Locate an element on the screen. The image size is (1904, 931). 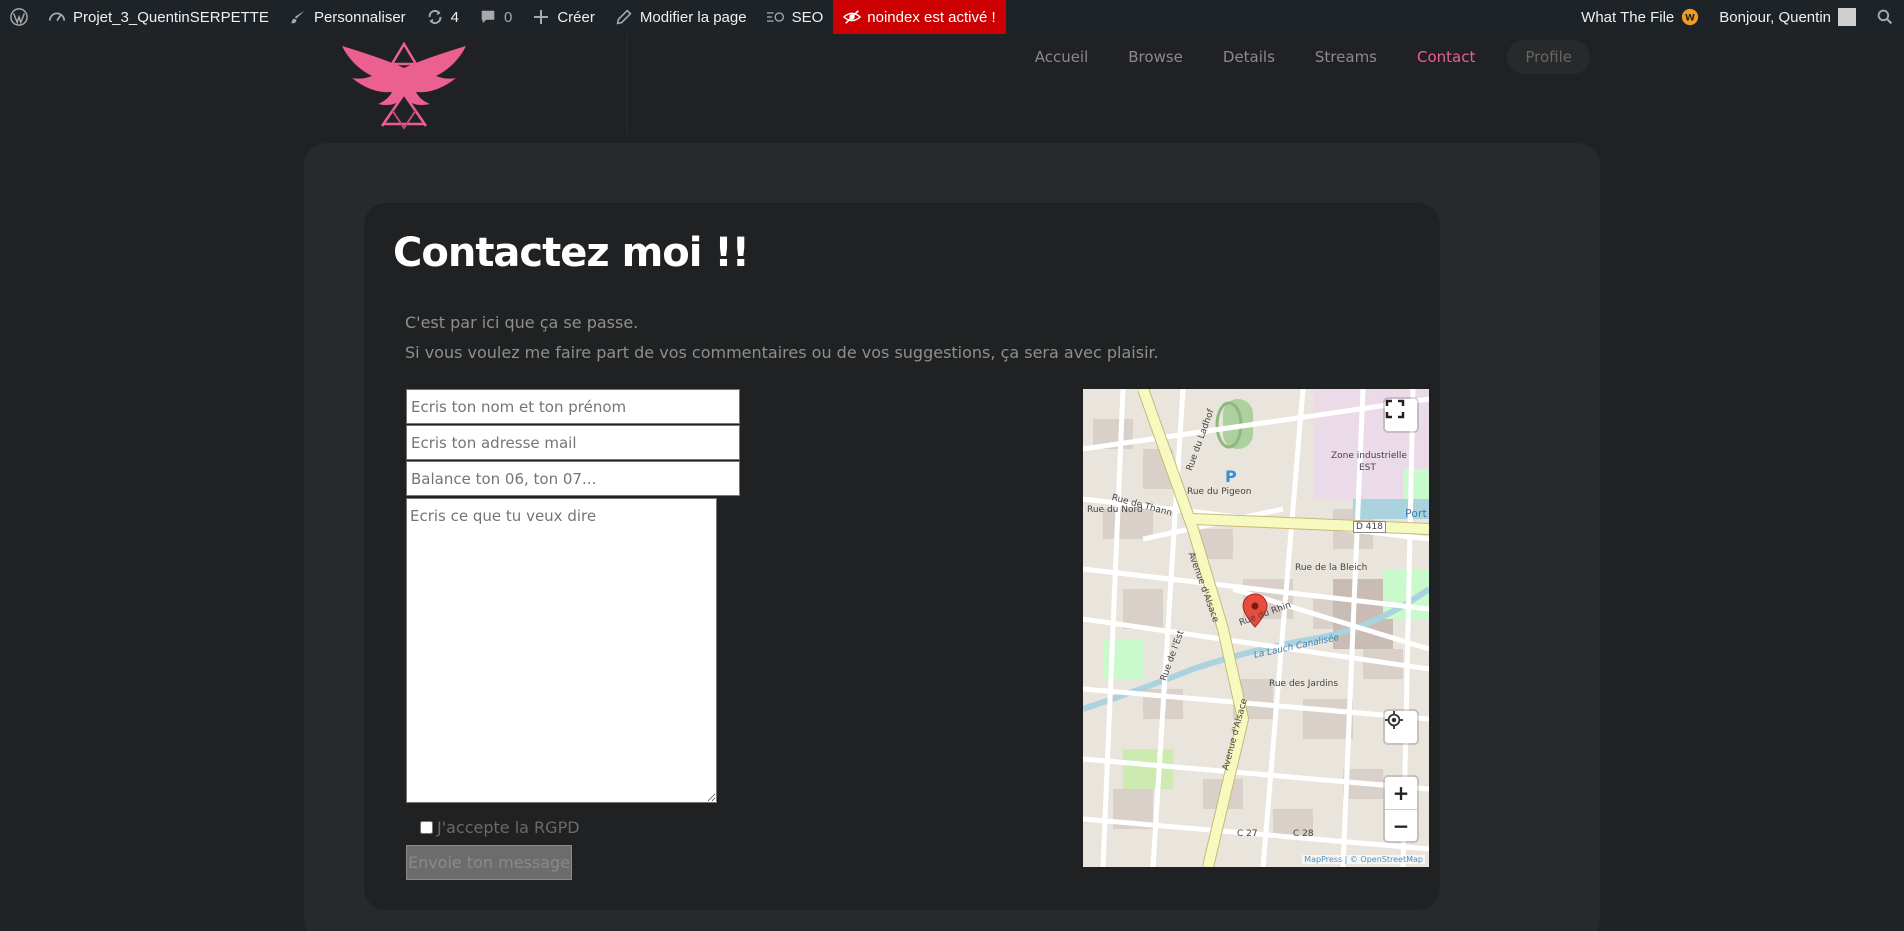
map-label-parking: P is located at coordinates (1231, 476).